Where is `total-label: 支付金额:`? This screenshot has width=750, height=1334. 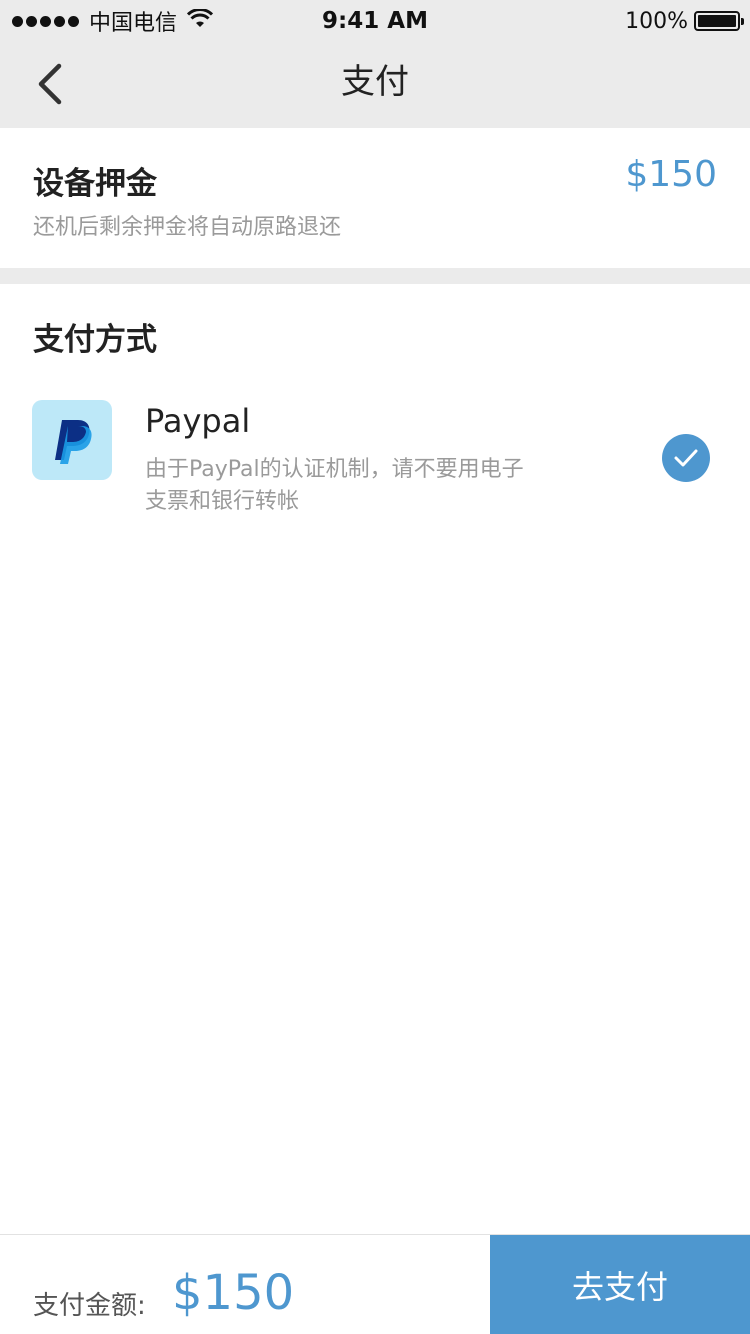 total-label: 支付金额: is located at coordinates (89, 1306).